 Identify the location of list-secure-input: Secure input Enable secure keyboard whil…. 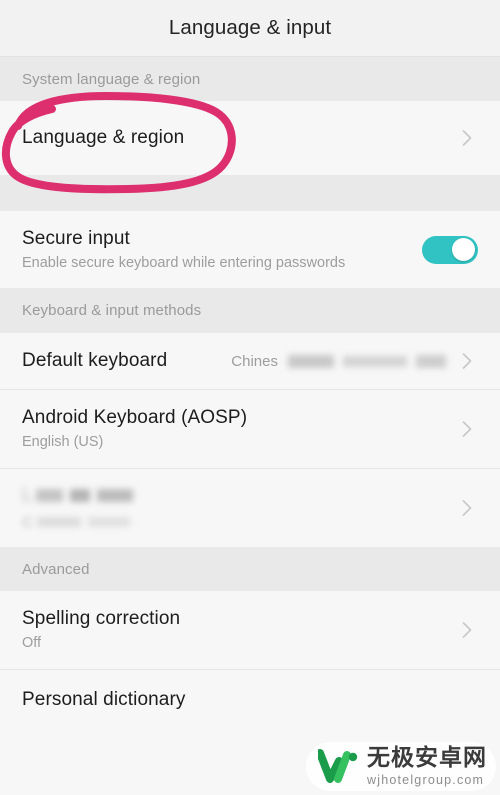
(250, 249).